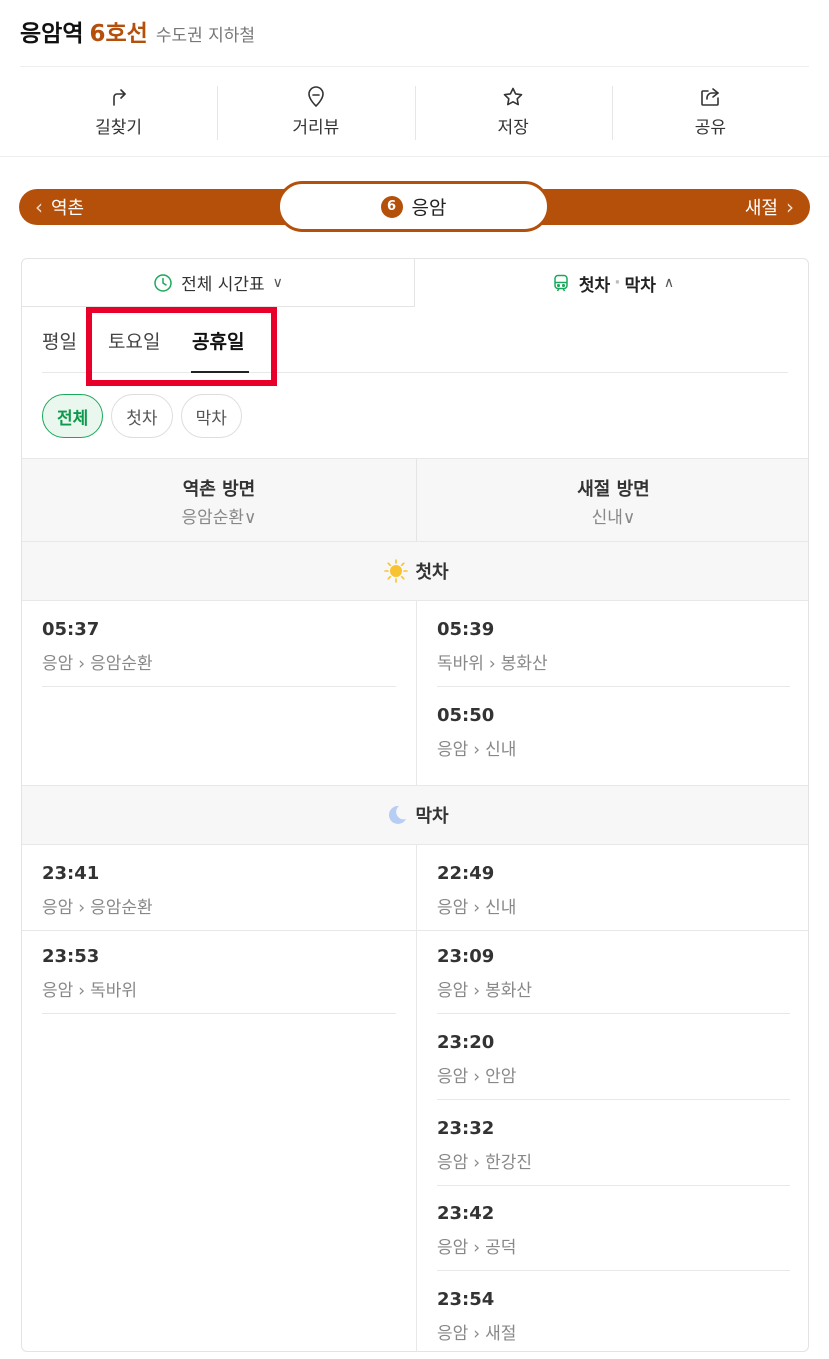 The width and height of the screenshot is (829, 1359). Describe the element at coordinates (466, 1299) in the screenshot. I see `departure-time: 23:54` at that location.